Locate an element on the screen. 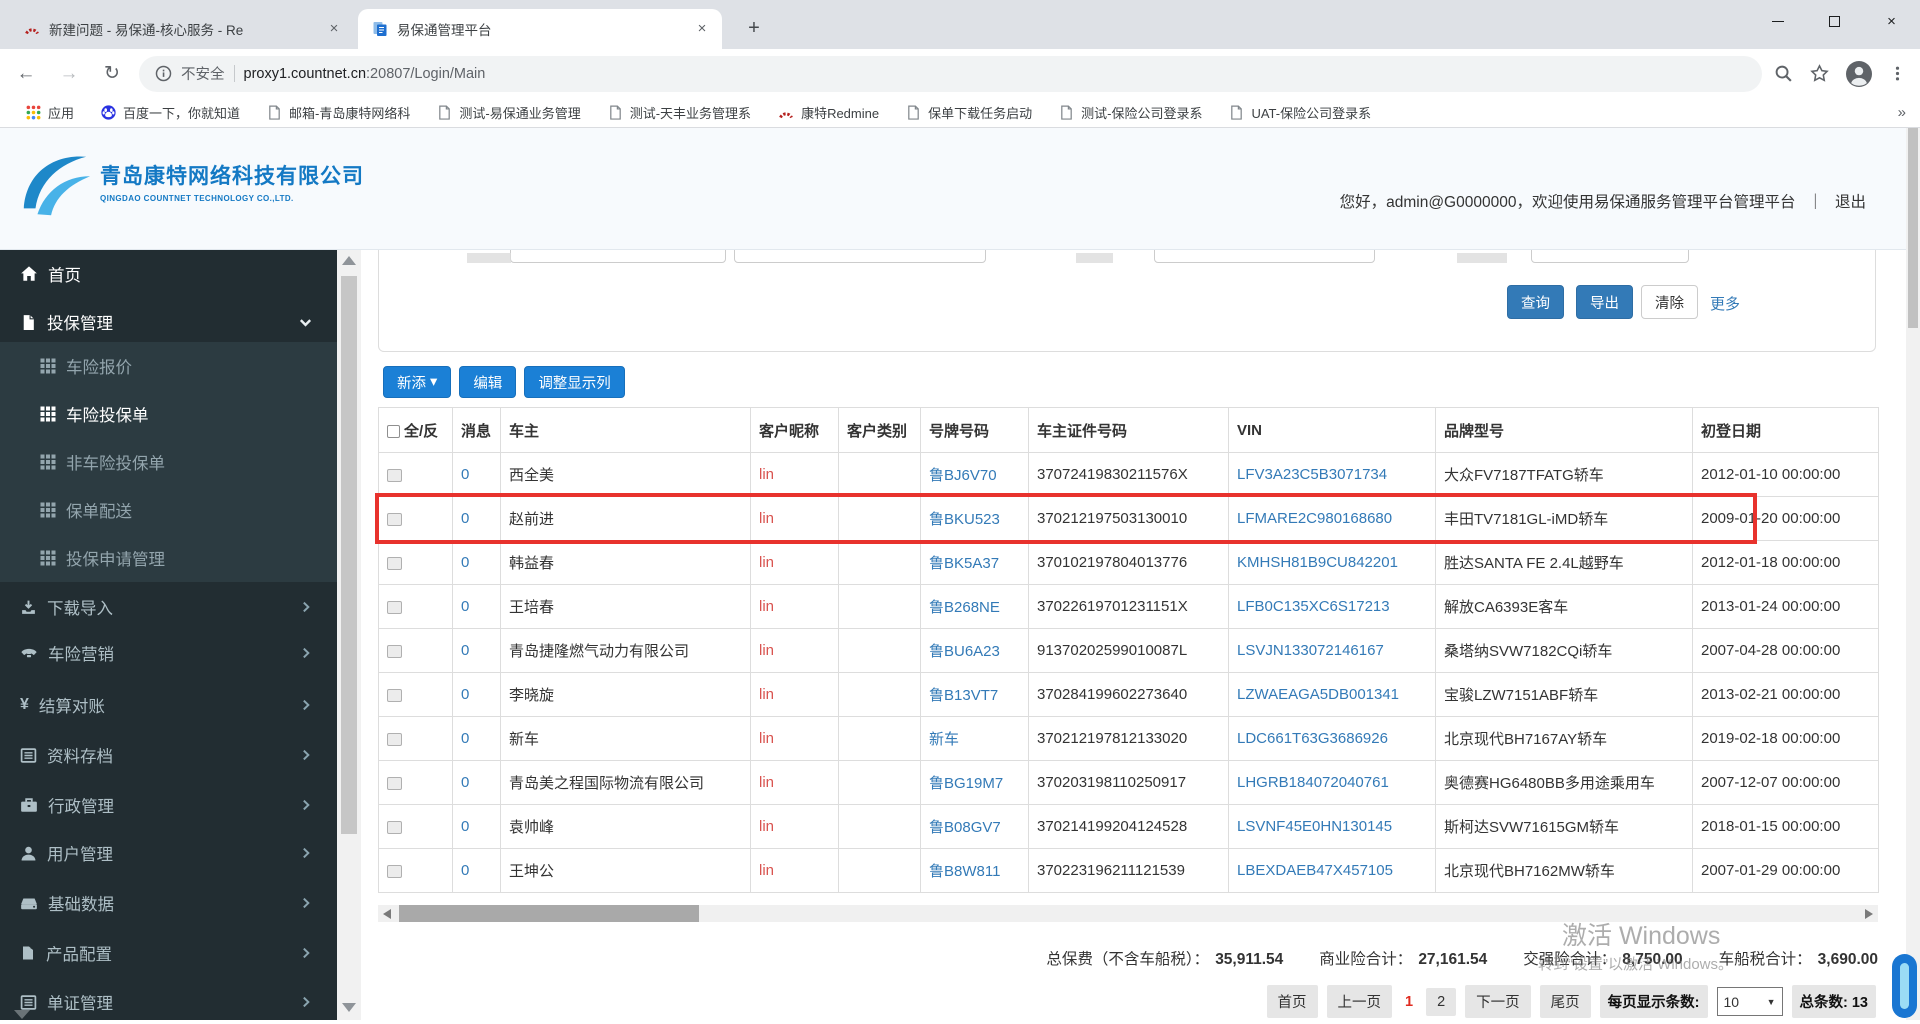 The height and width of the screenshot is (1024, 1920). logout-link: 退出 is located at coordinates (1850, 201).